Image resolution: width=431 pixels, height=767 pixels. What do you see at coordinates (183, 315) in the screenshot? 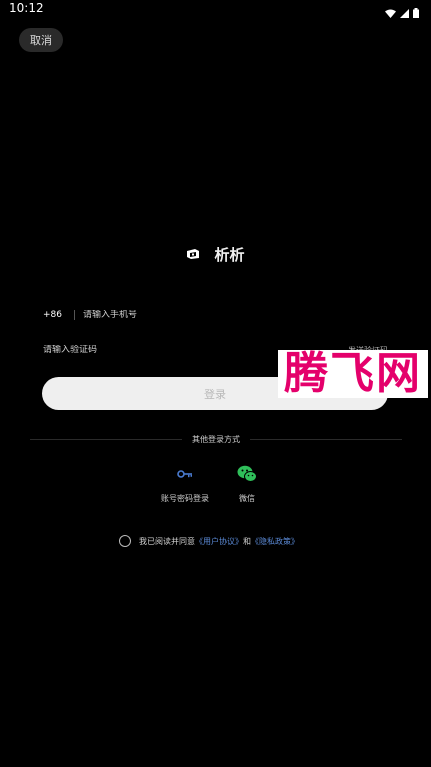
I see `phone-input` at bounding box center [183, 315].